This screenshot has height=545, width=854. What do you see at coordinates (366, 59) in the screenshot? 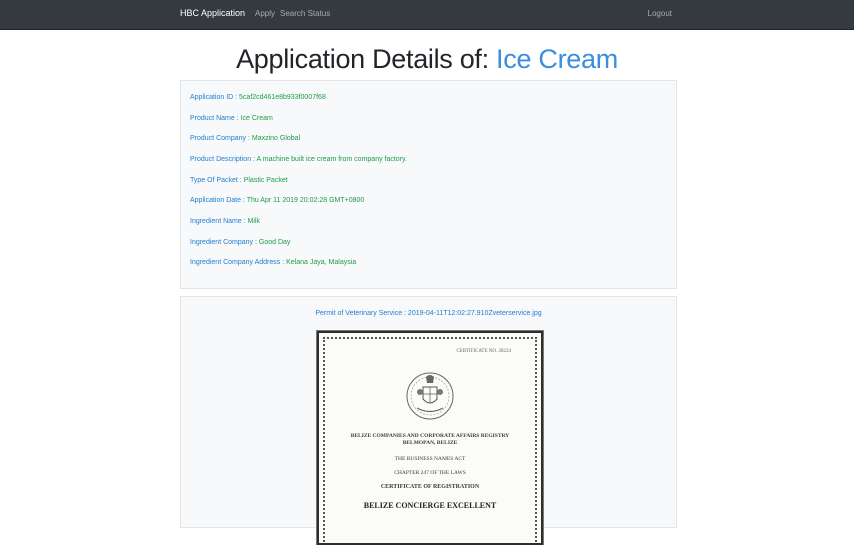
I see `page-title-prefix: Application Details of:` at bounding box center [366, 59].